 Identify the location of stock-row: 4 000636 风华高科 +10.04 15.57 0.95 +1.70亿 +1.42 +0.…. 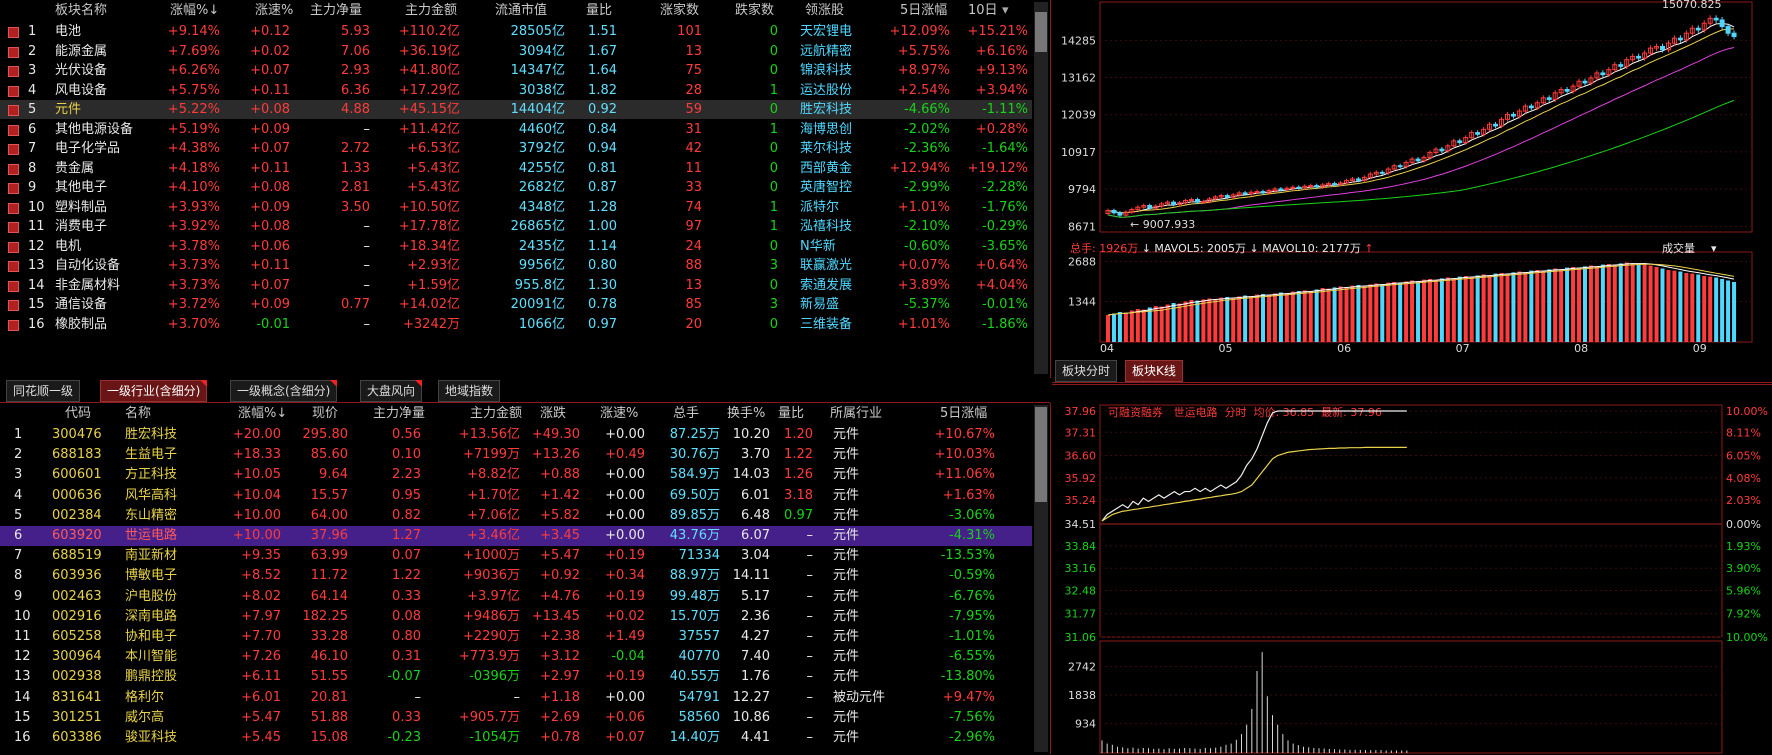
(516, 496).